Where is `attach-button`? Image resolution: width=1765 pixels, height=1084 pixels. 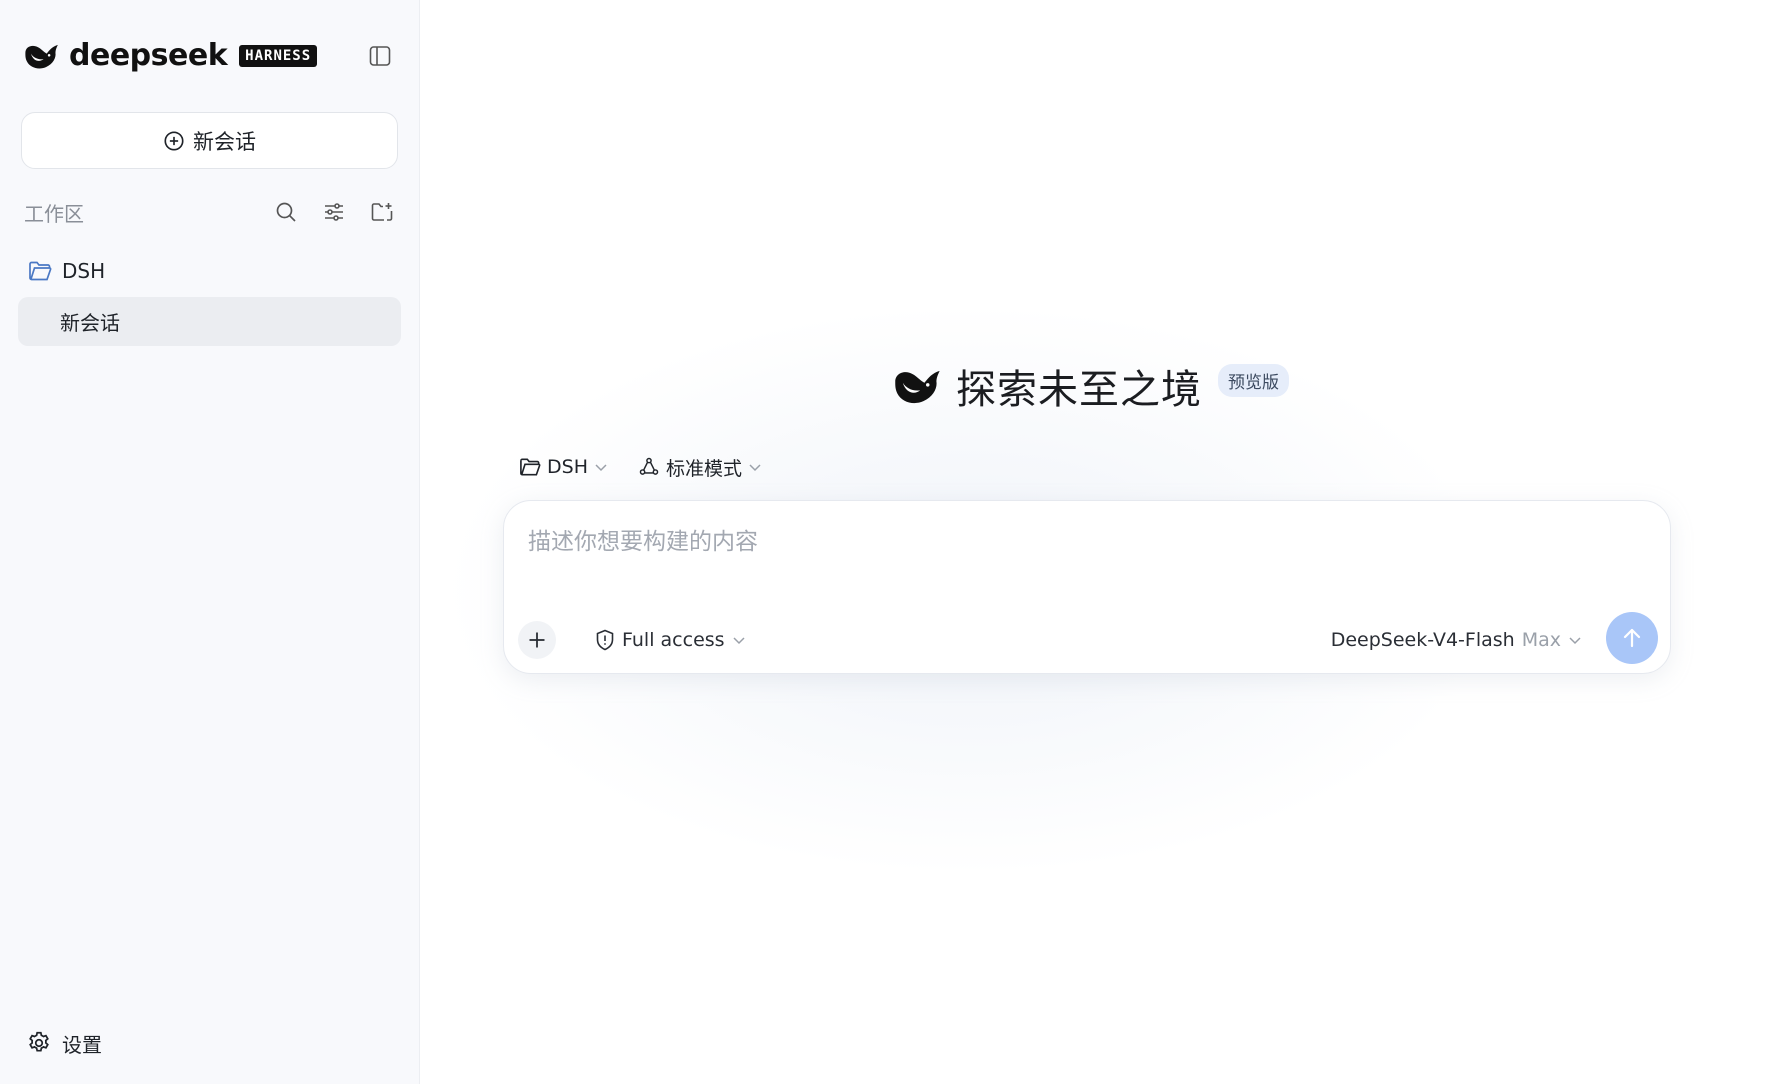 attach-button is located at coordinates (537, 640).